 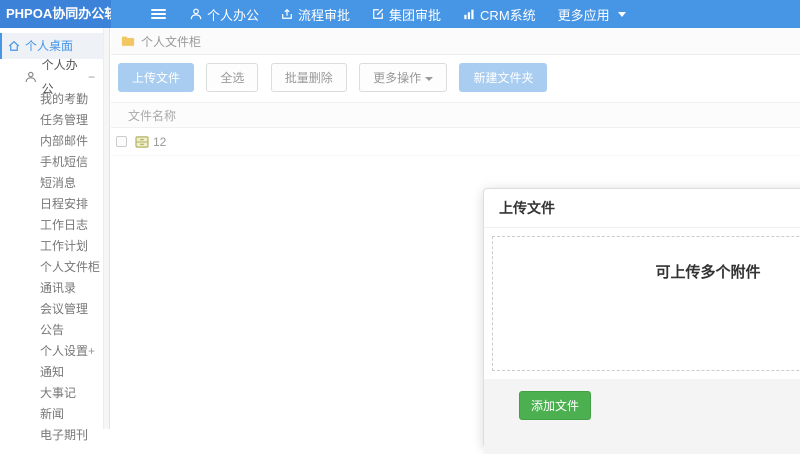 What do you see at coordinates (64, 225) in the screenshot?
I see `sidebar-item-label: 工作日志` at bounding box center [64, 225].